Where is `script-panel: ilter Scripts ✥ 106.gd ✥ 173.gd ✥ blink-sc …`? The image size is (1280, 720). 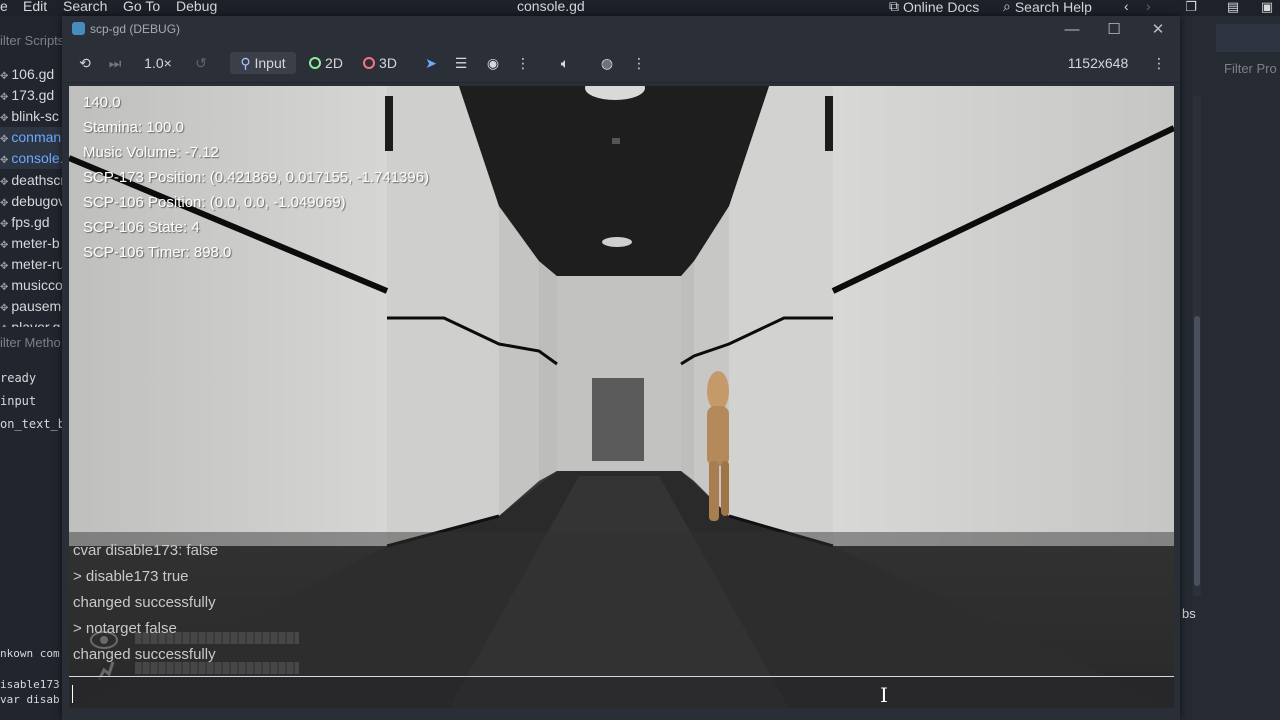
script-panel: ilter Scripts ✥ 106.gd ✥ 173.gd ✥ blink-sc … is located at coordinates (32, 368).